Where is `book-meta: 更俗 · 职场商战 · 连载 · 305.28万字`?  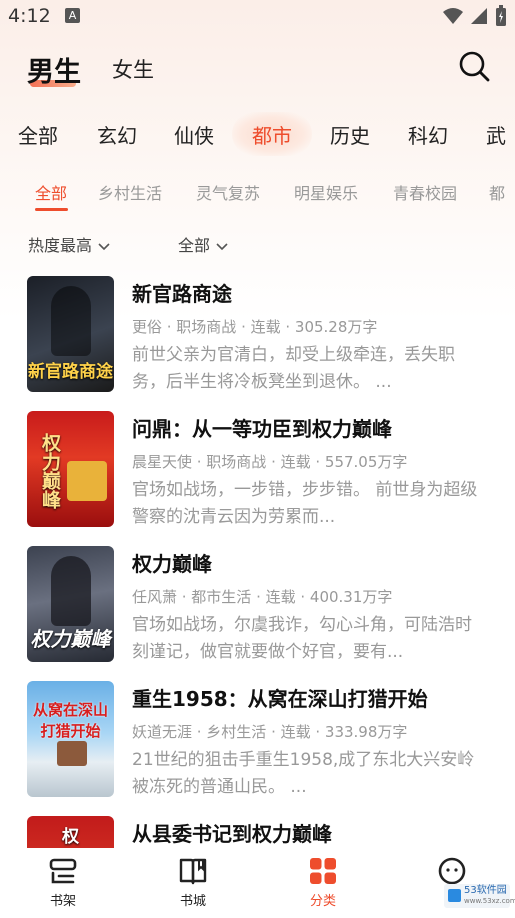 book-meta: 更俗 · 职场商战 · 连载 · 305.28万字 is located at coordinates (255, 327).